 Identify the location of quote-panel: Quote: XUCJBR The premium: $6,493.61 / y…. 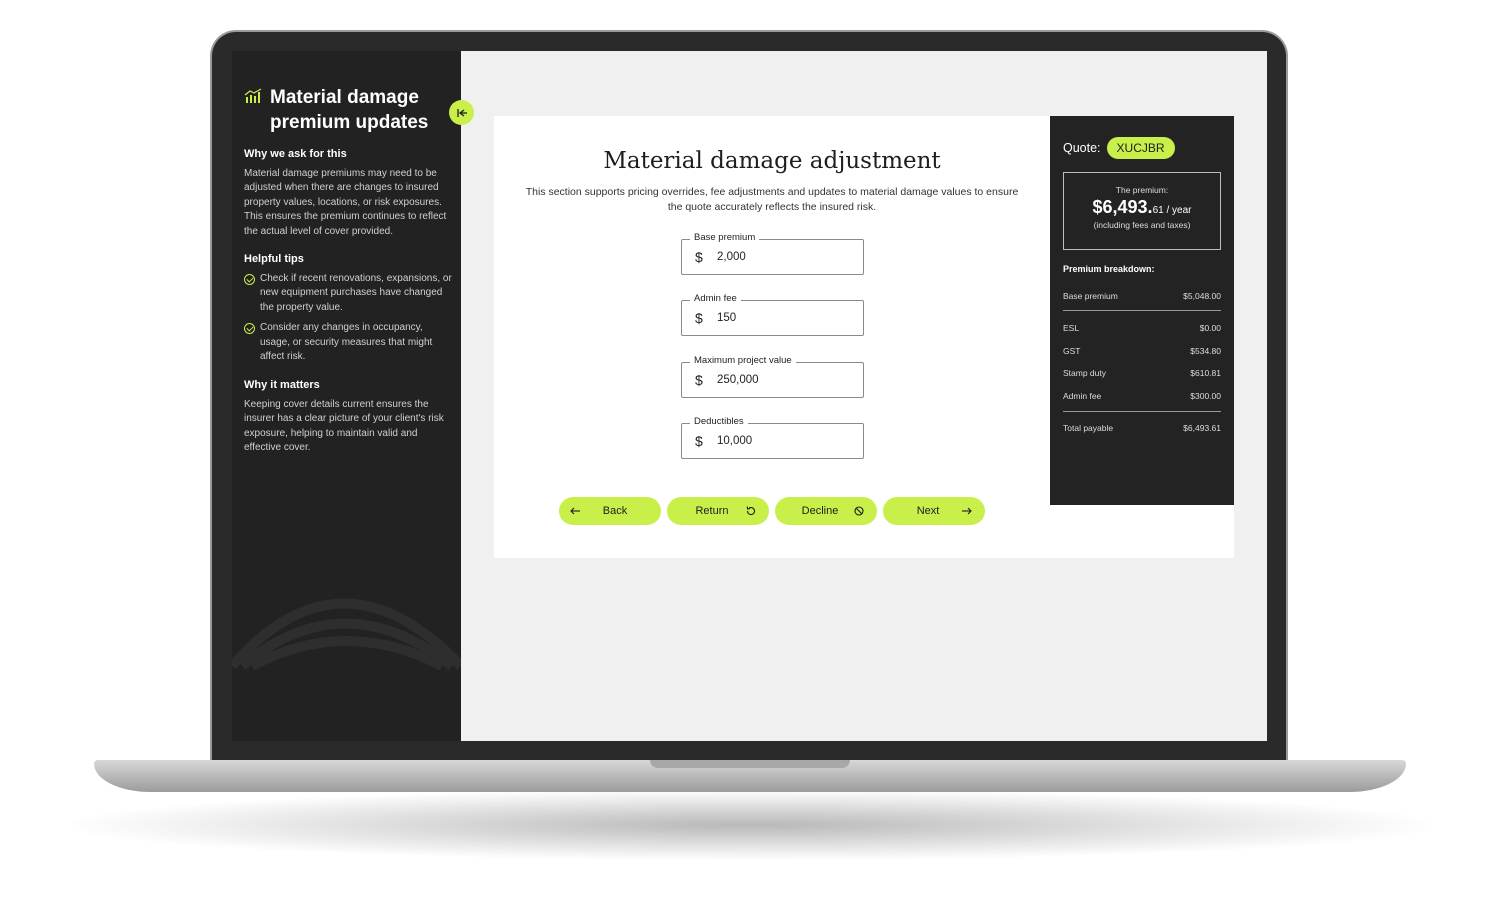
(1142, 310).